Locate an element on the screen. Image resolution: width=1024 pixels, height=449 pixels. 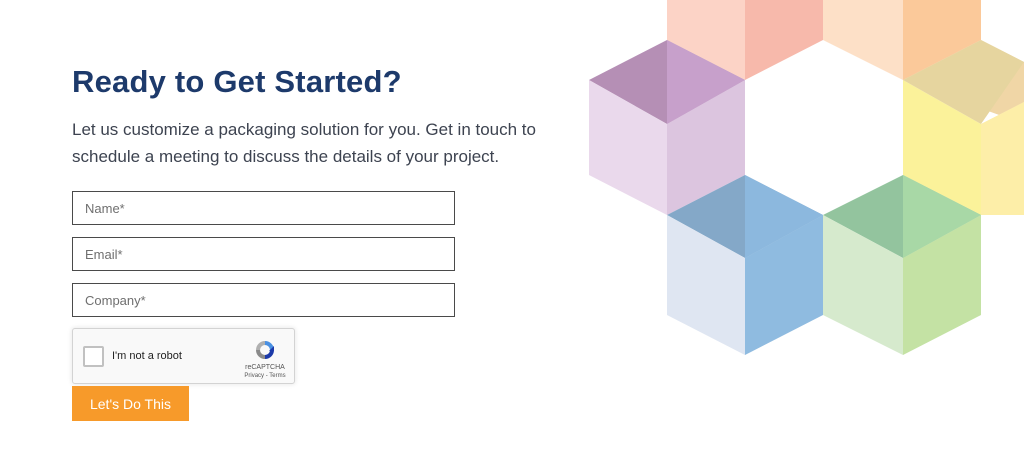
recaptcha-label: I'm not a robot is located at coordinates (147, 356).